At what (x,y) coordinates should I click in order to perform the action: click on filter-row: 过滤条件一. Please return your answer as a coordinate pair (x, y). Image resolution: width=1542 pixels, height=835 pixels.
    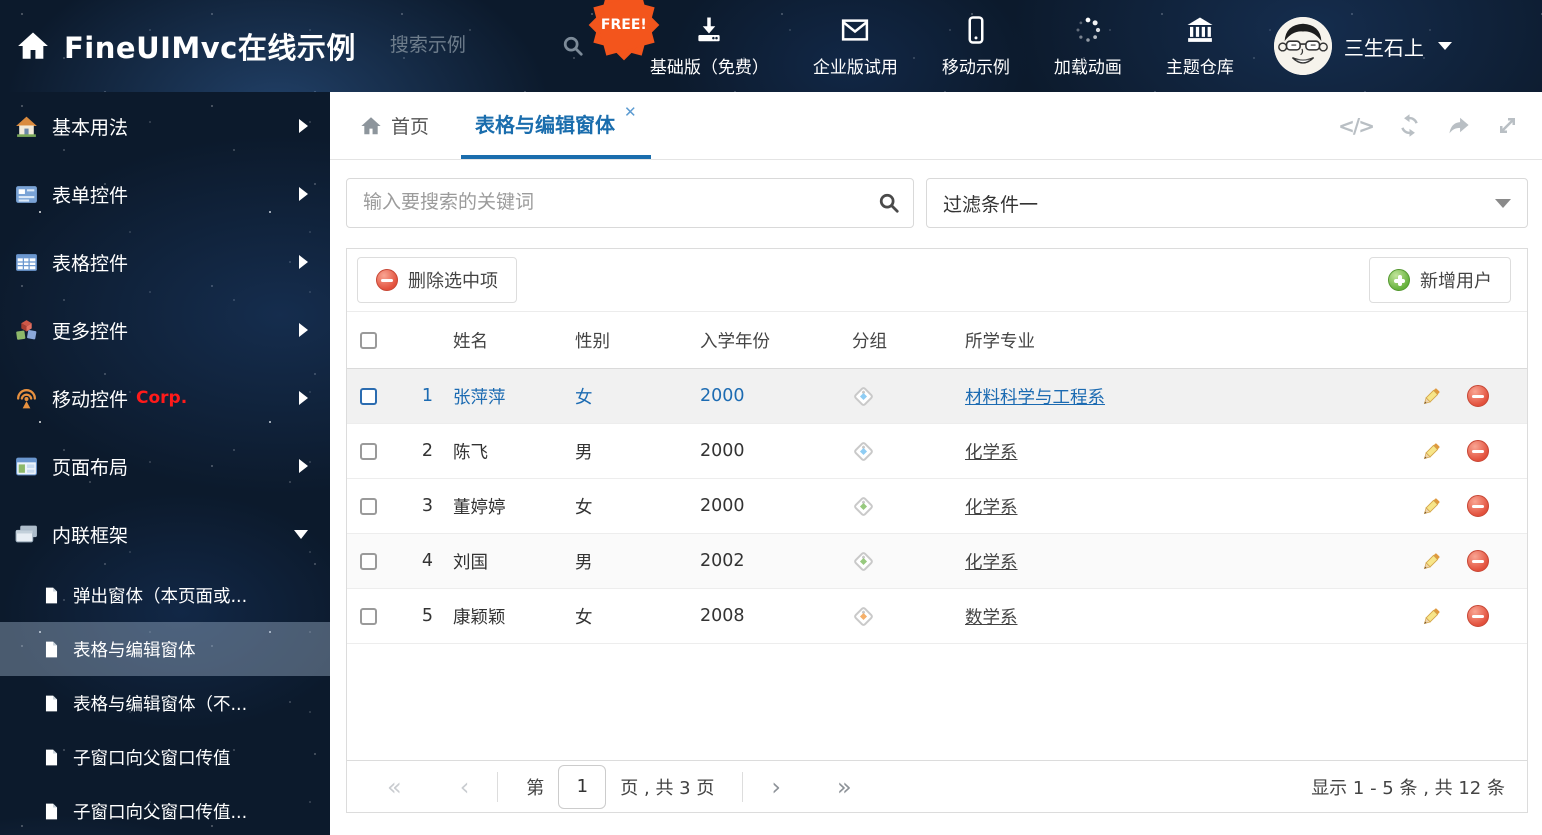
    Looking at the image, I should click on (937, 203).